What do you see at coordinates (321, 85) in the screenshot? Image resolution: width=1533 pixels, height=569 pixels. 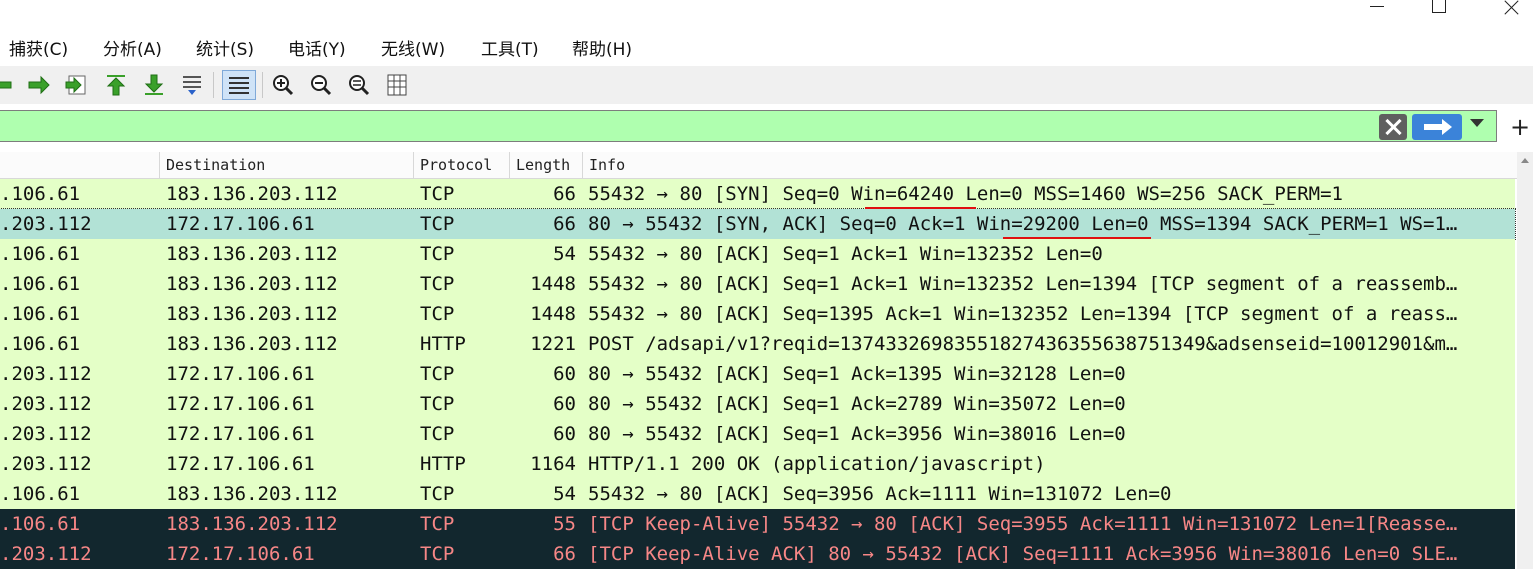 I see `zoom-out-icon` at bounding box center [321, 85].